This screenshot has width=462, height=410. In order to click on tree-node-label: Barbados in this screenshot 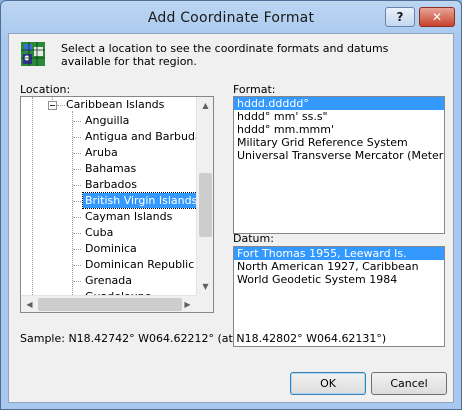, I will do `click(111, 184)`.